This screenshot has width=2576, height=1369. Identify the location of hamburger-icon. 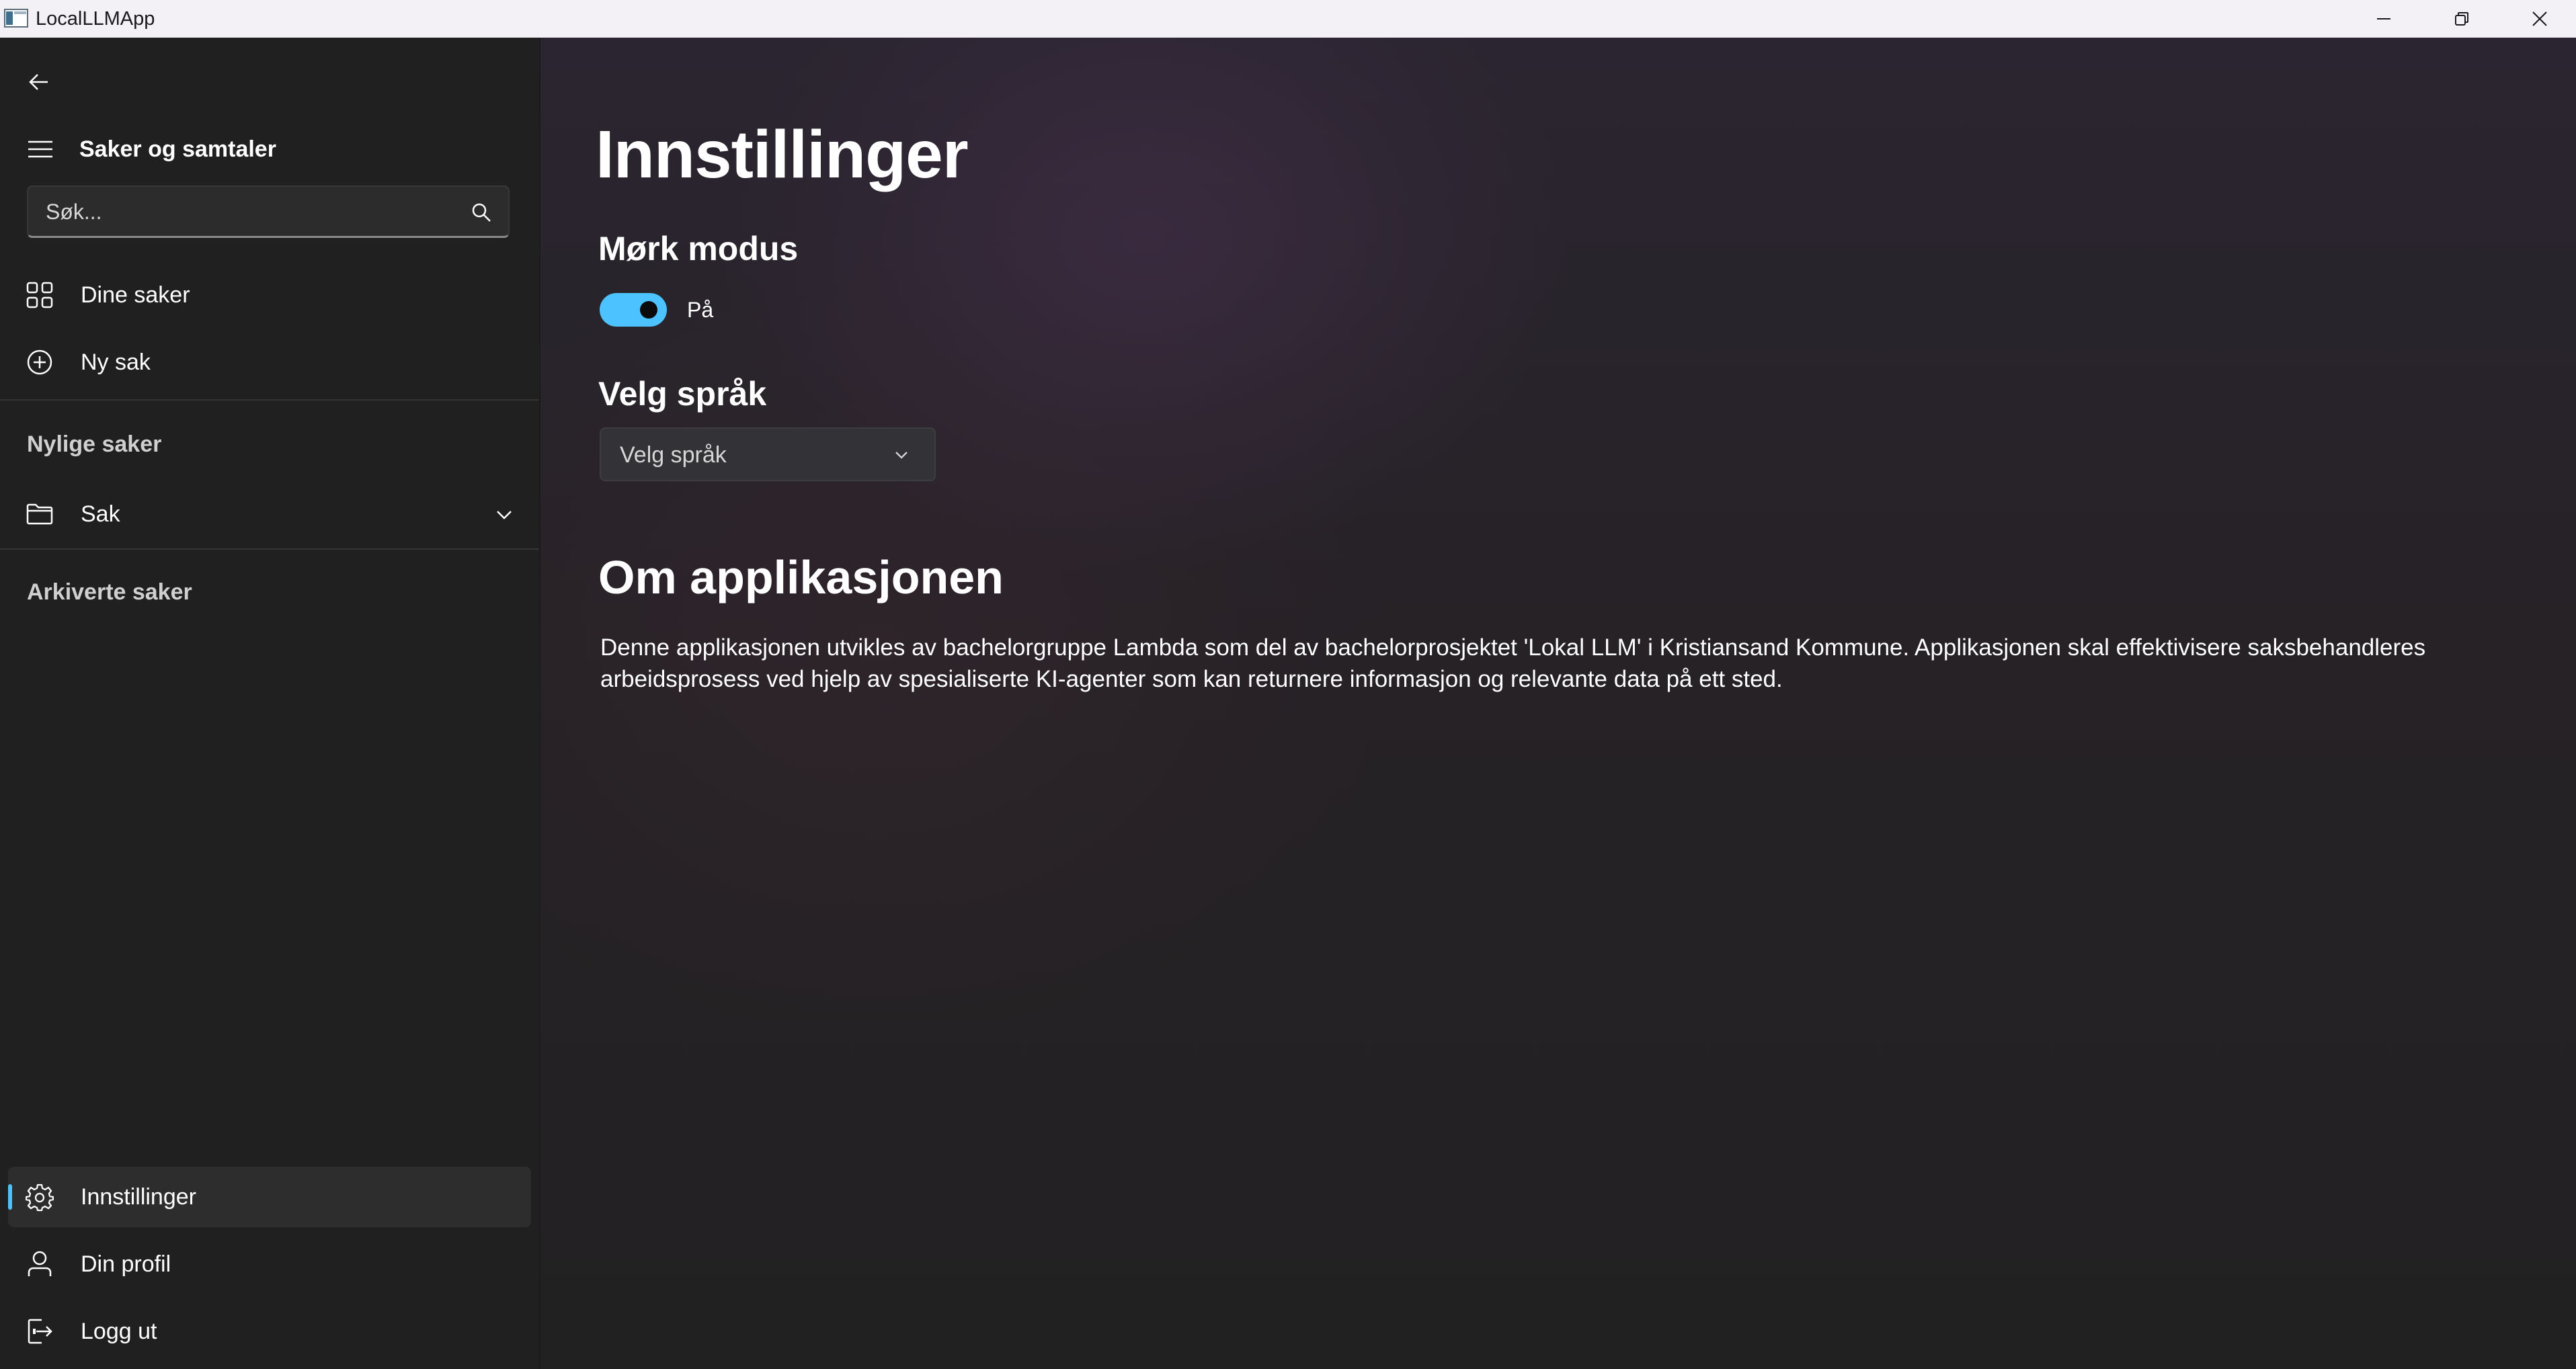
(40, 149).